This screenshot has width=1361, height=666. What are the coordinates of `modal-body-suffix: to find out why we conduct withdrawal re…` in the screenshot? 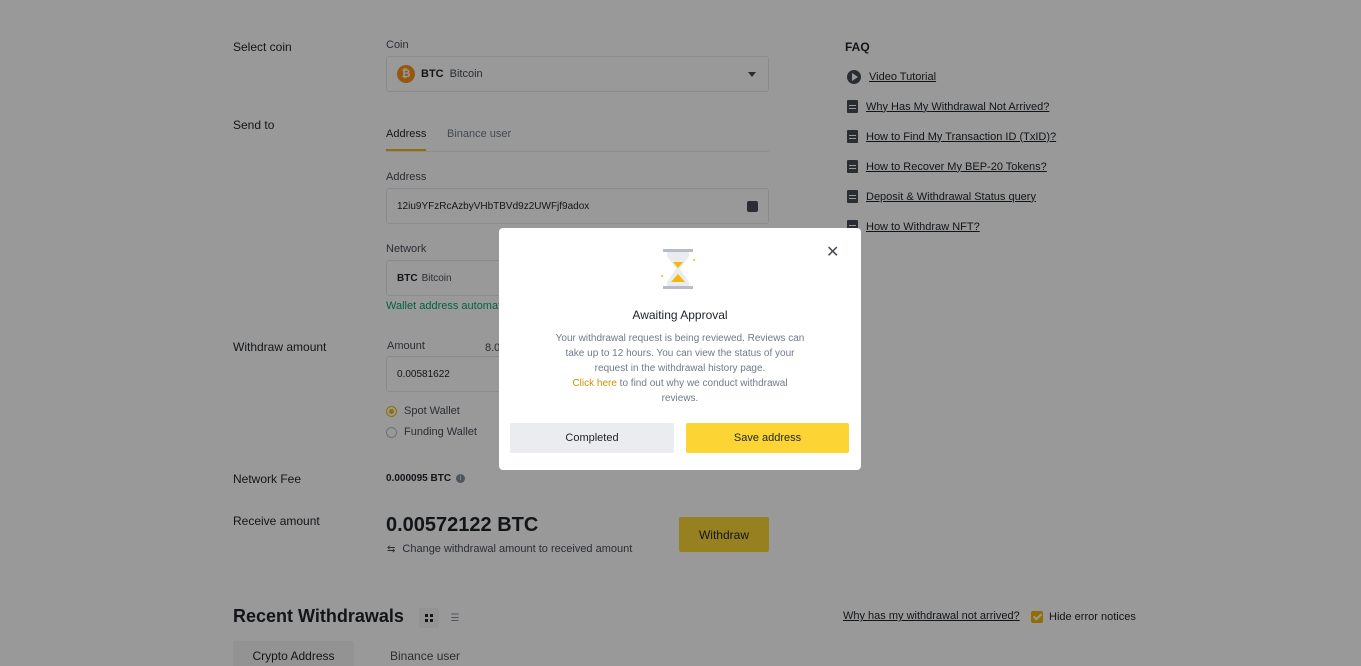 It's located at (702, 391).